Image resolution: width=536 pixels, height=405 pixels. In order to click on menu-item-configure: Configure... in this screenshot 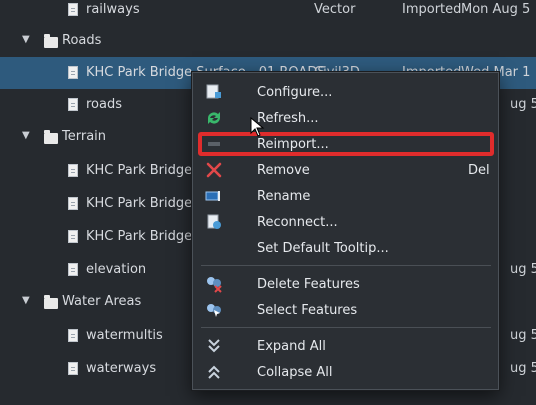, I will do `click(345, 92)`.